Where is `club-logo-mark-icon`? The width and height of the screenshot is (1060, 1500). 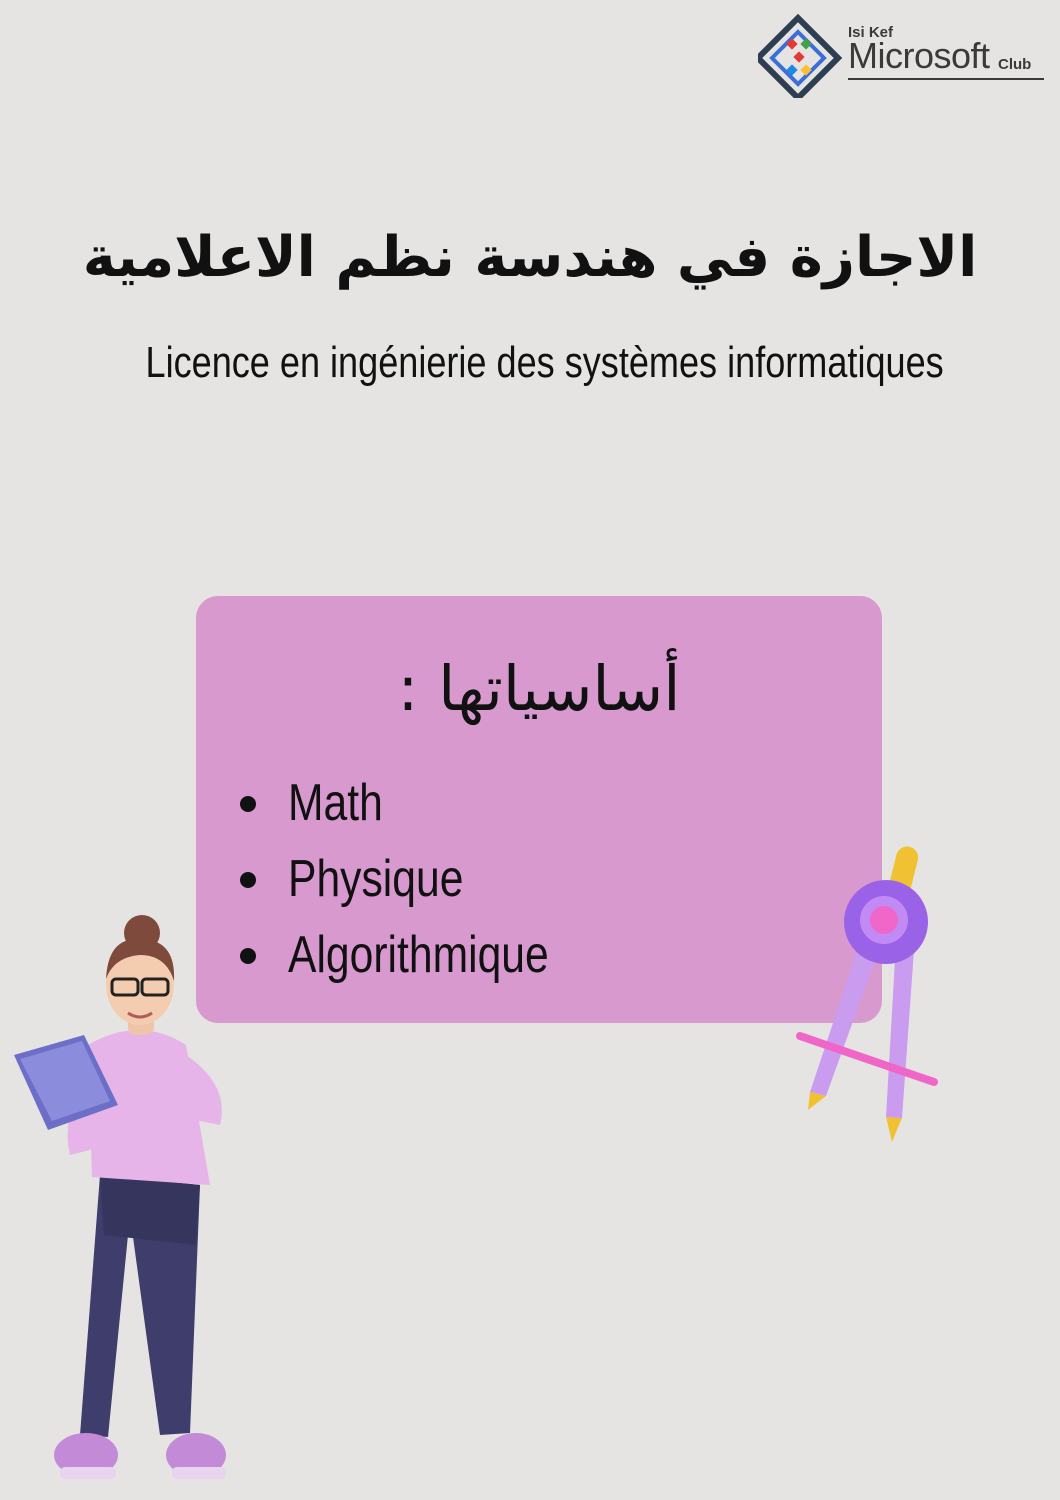
club-logo-mark-icon is located at coordinates (800, 56).